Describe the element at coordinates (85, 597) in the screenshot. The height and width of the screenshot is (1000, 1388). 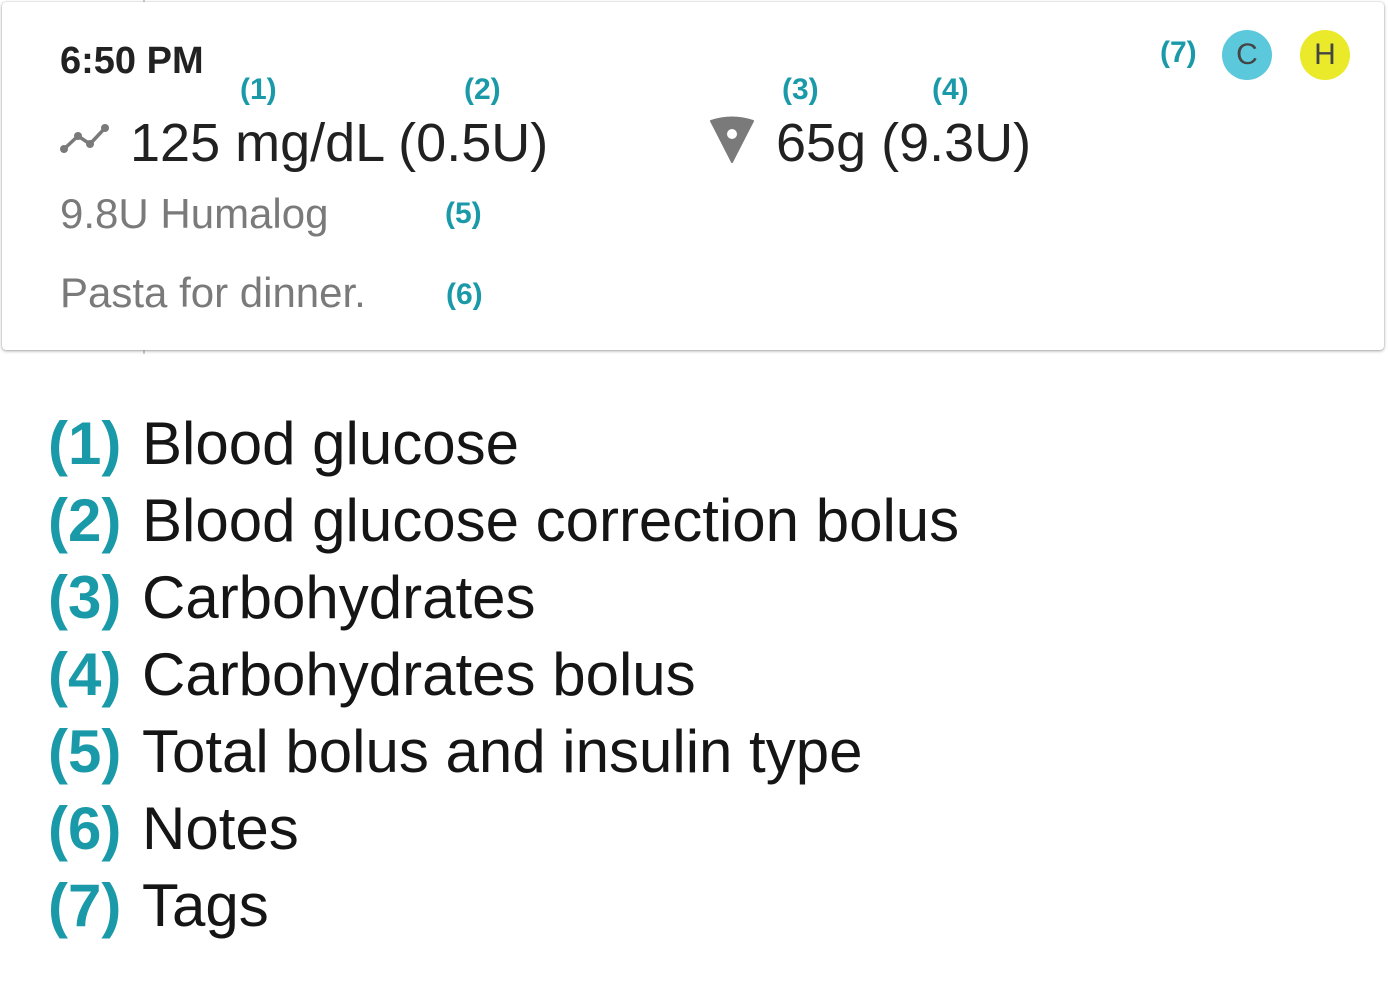
I see `legend-number: (3)` at that location.